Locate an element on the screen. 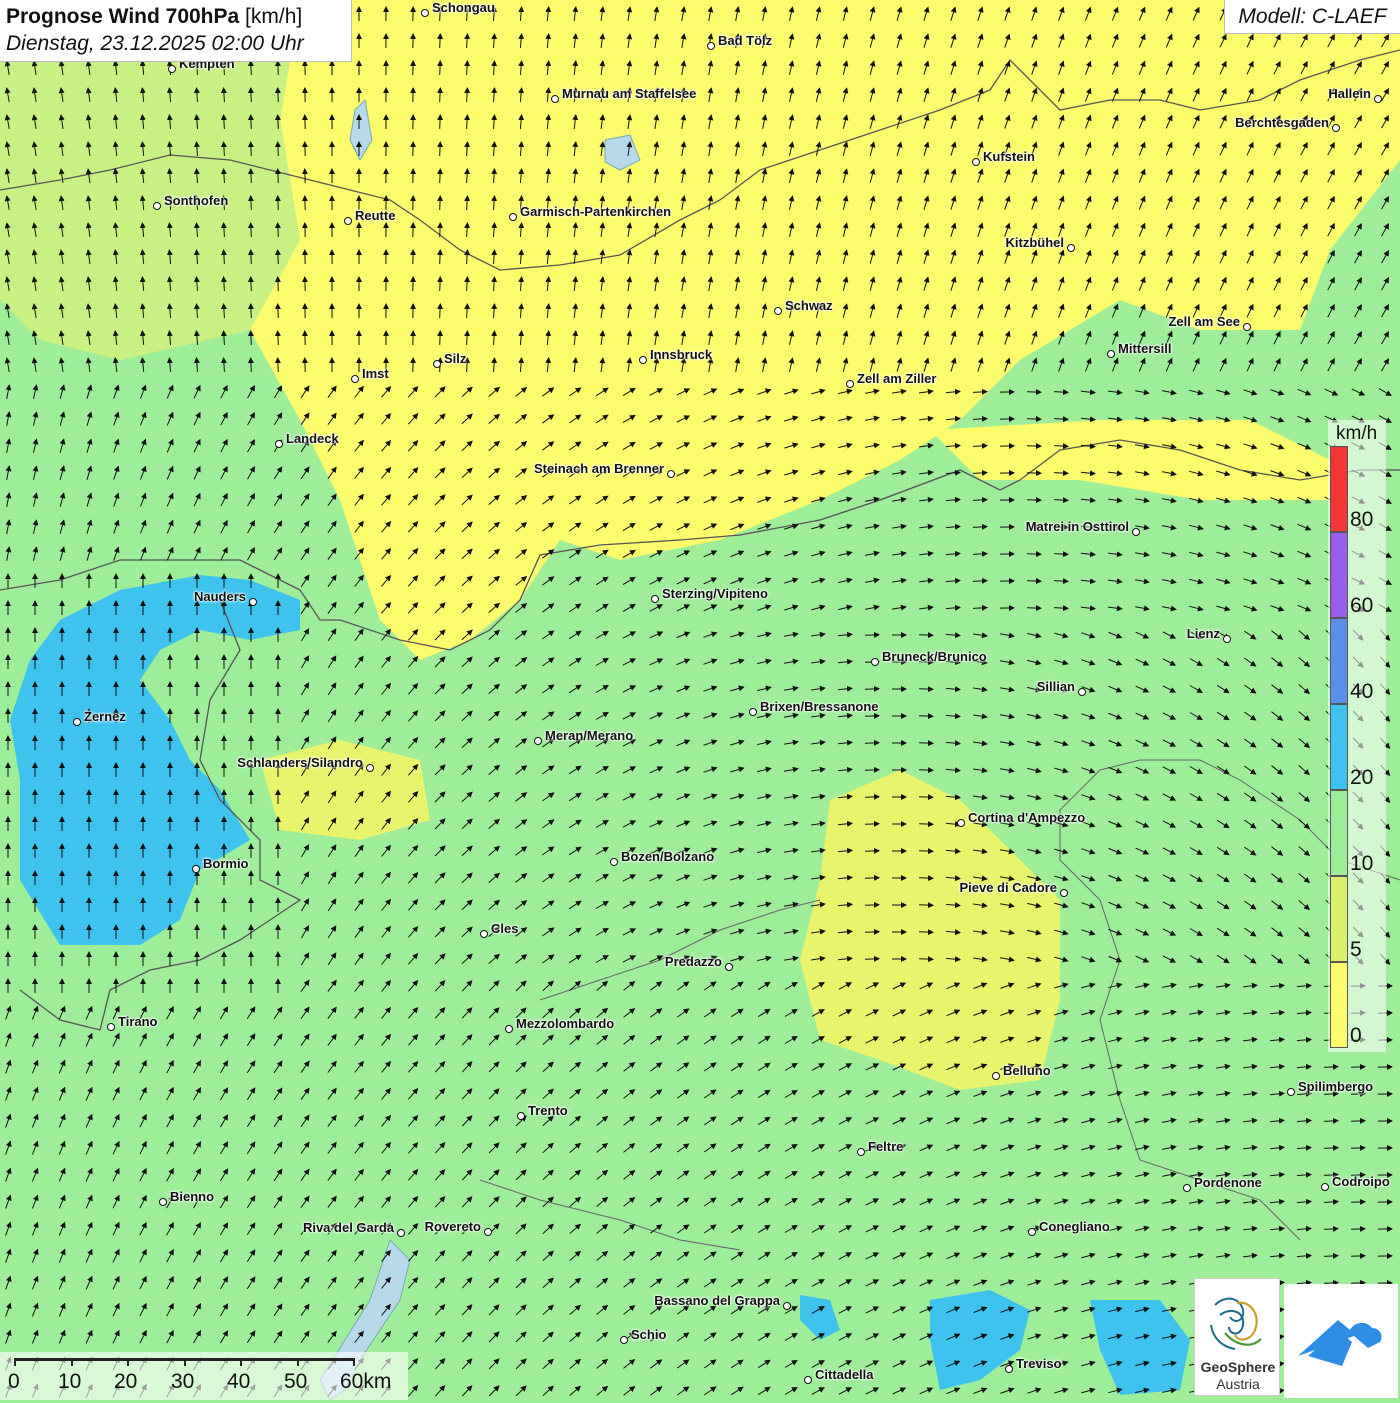 The height and width of the screenshot is (1403, 1400). scale-label-0: 0 is located at coordinates (14, 1382).